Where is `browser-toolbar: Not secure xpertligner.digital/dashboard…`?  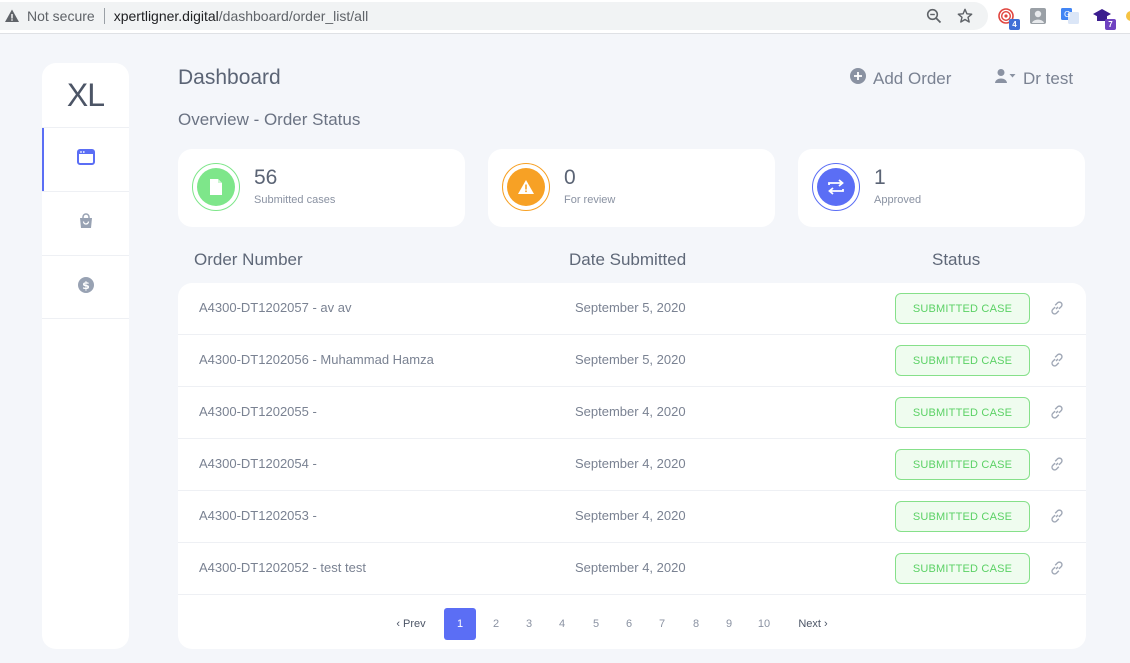
browser-toolbar: Not secure xpertligner.digital/dashboard… is located at coordinates (565, 17).